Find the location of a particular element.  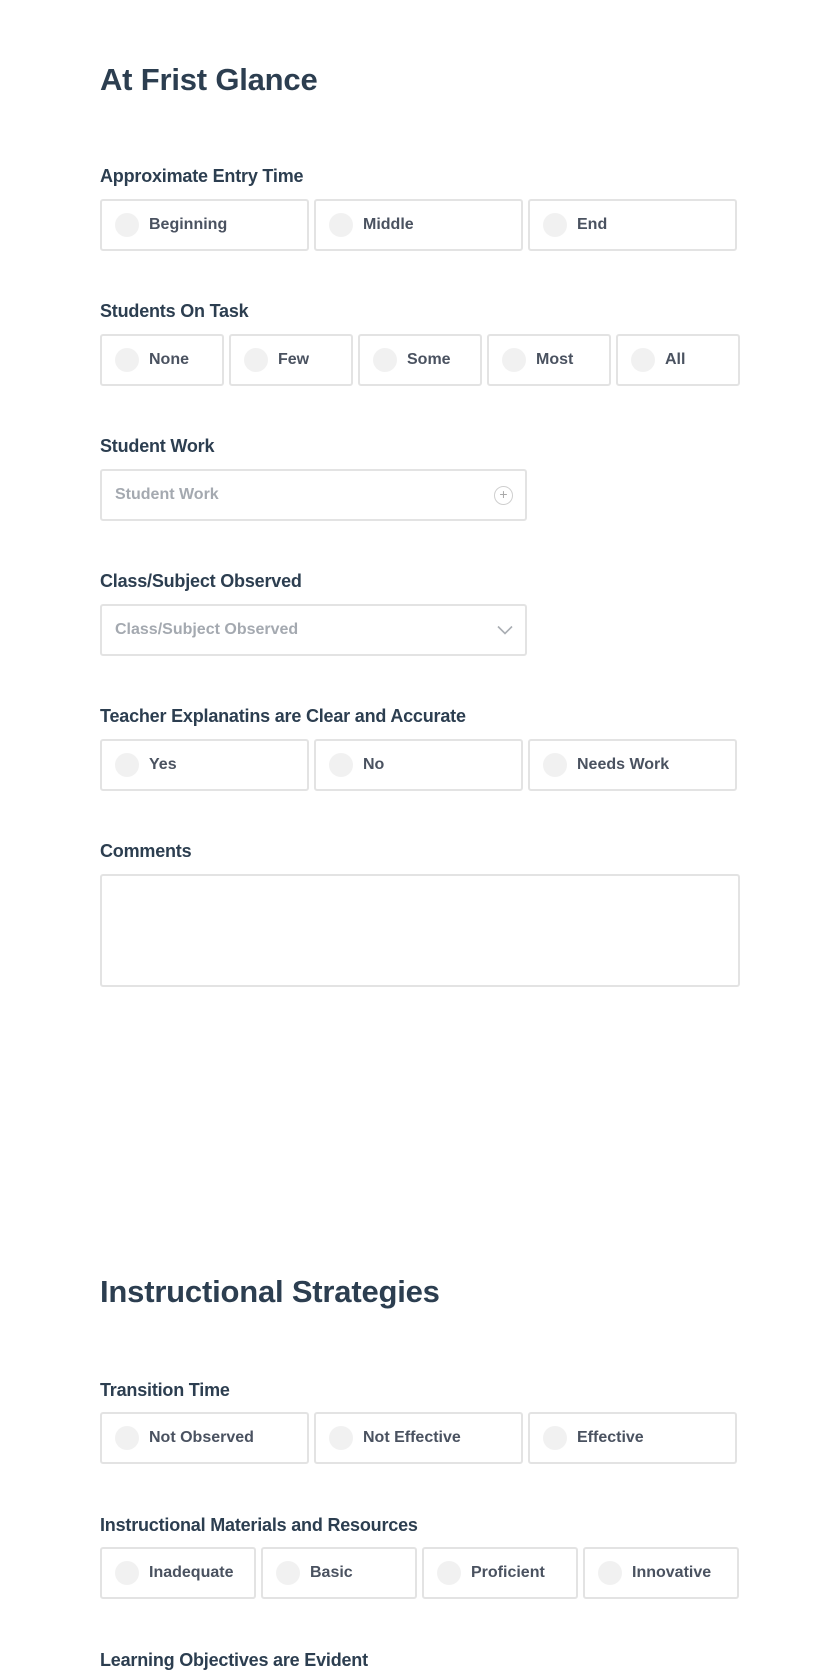

learning-objectives-label: Learning Objectives are Evident is located at coordinates (234, 1660).